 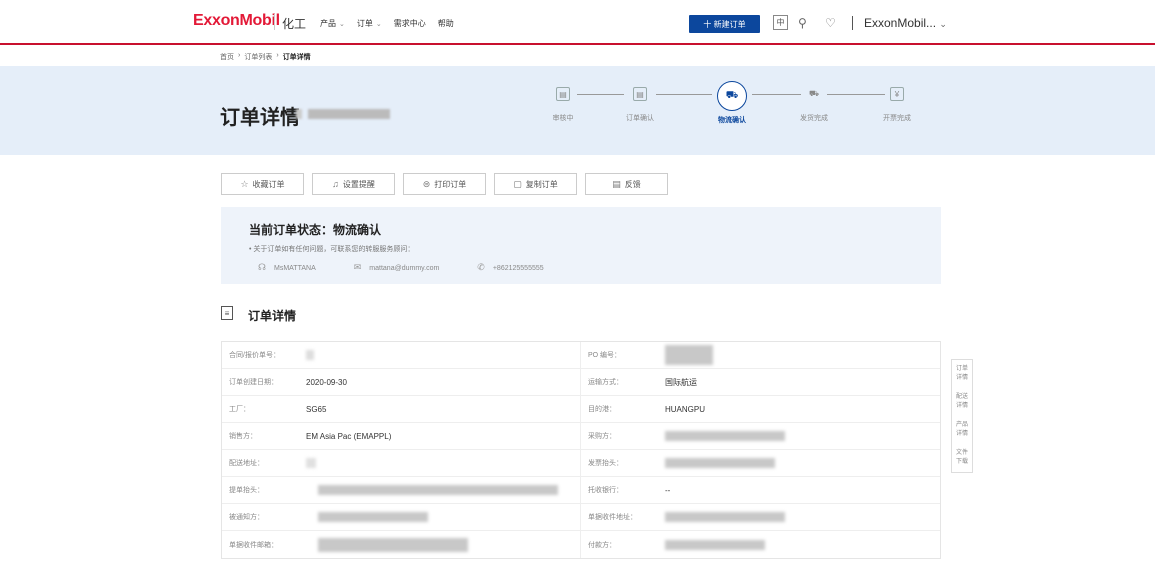 What do you see at coordinates (780, 22) in the screenshot?
I see `language-switch: 中` at bounding box center [780, 22].